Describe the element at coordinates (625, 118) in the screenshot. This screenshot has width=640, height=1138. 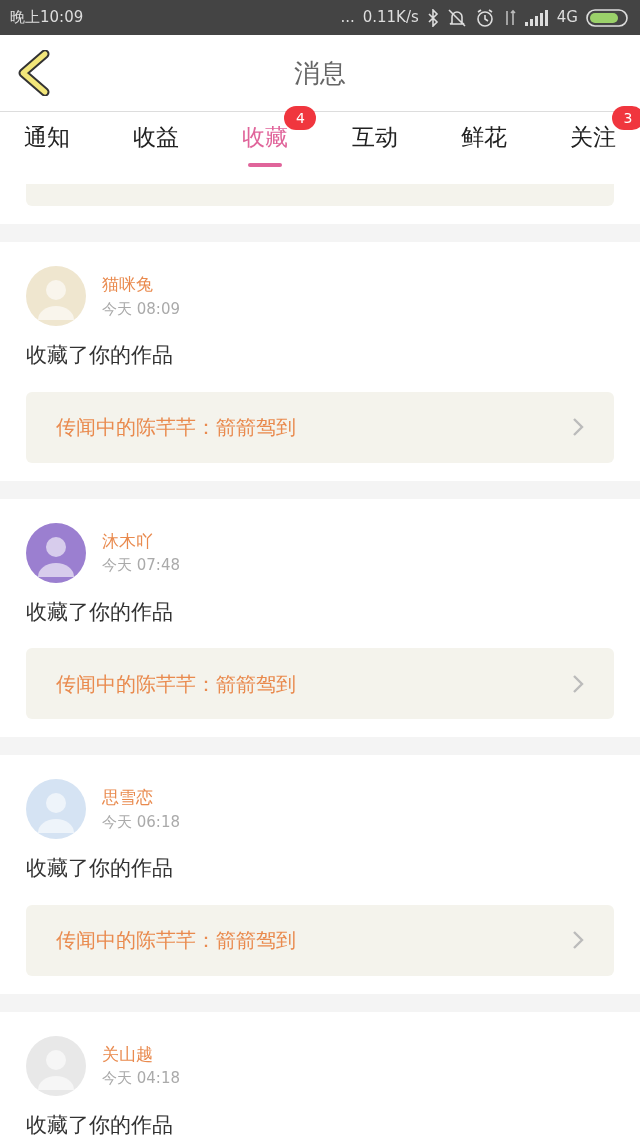
I see `count-badge: 3` at that location.